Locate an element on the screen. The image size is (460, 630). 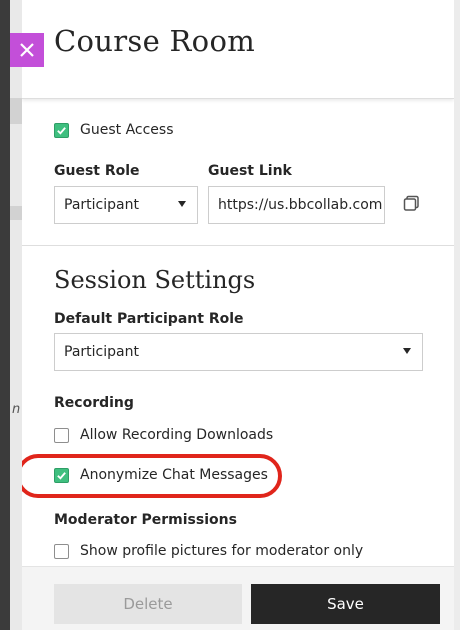
guest-access-checkbox is located at coordinates (61, 130).